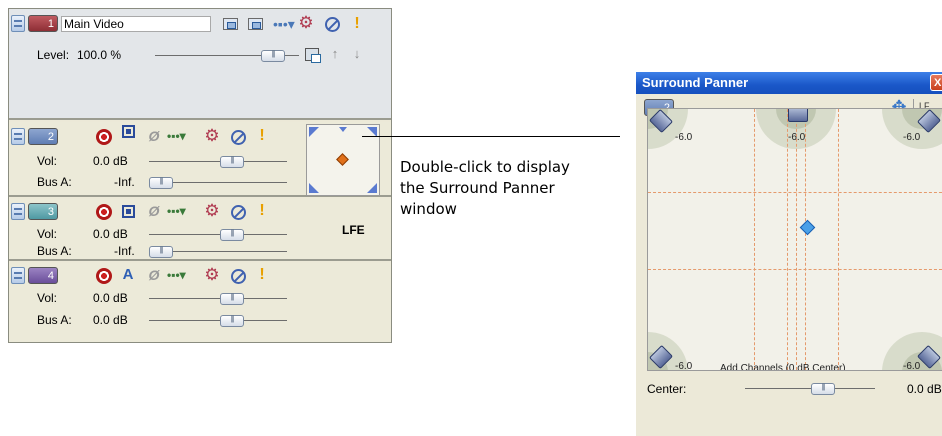 This screenshot has height=436, width=942. I want to click on level-slider, so click(227, 55).